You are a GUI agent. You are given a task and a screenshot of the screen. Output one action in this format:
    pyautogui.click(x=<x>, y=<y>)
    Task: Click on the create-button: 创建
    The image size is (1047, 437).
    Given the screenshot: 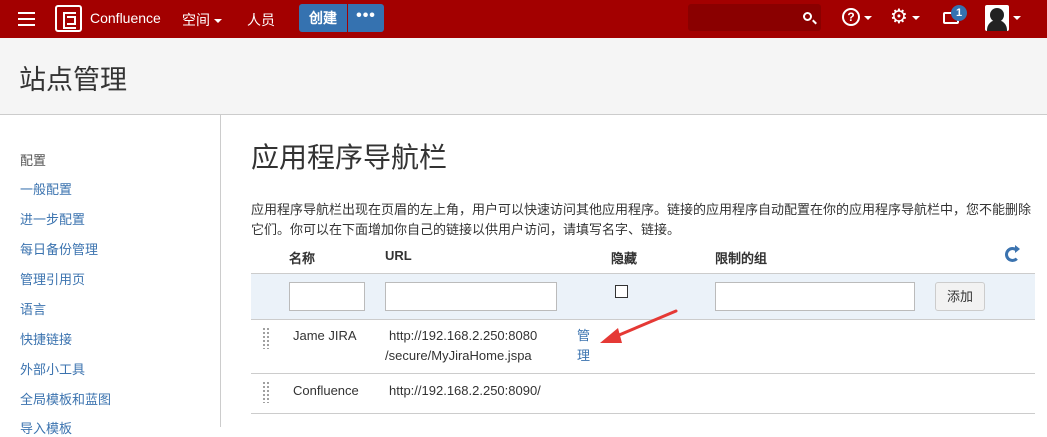 What is the action you would take?
    pyautogui.click(x=323, y=18)
    